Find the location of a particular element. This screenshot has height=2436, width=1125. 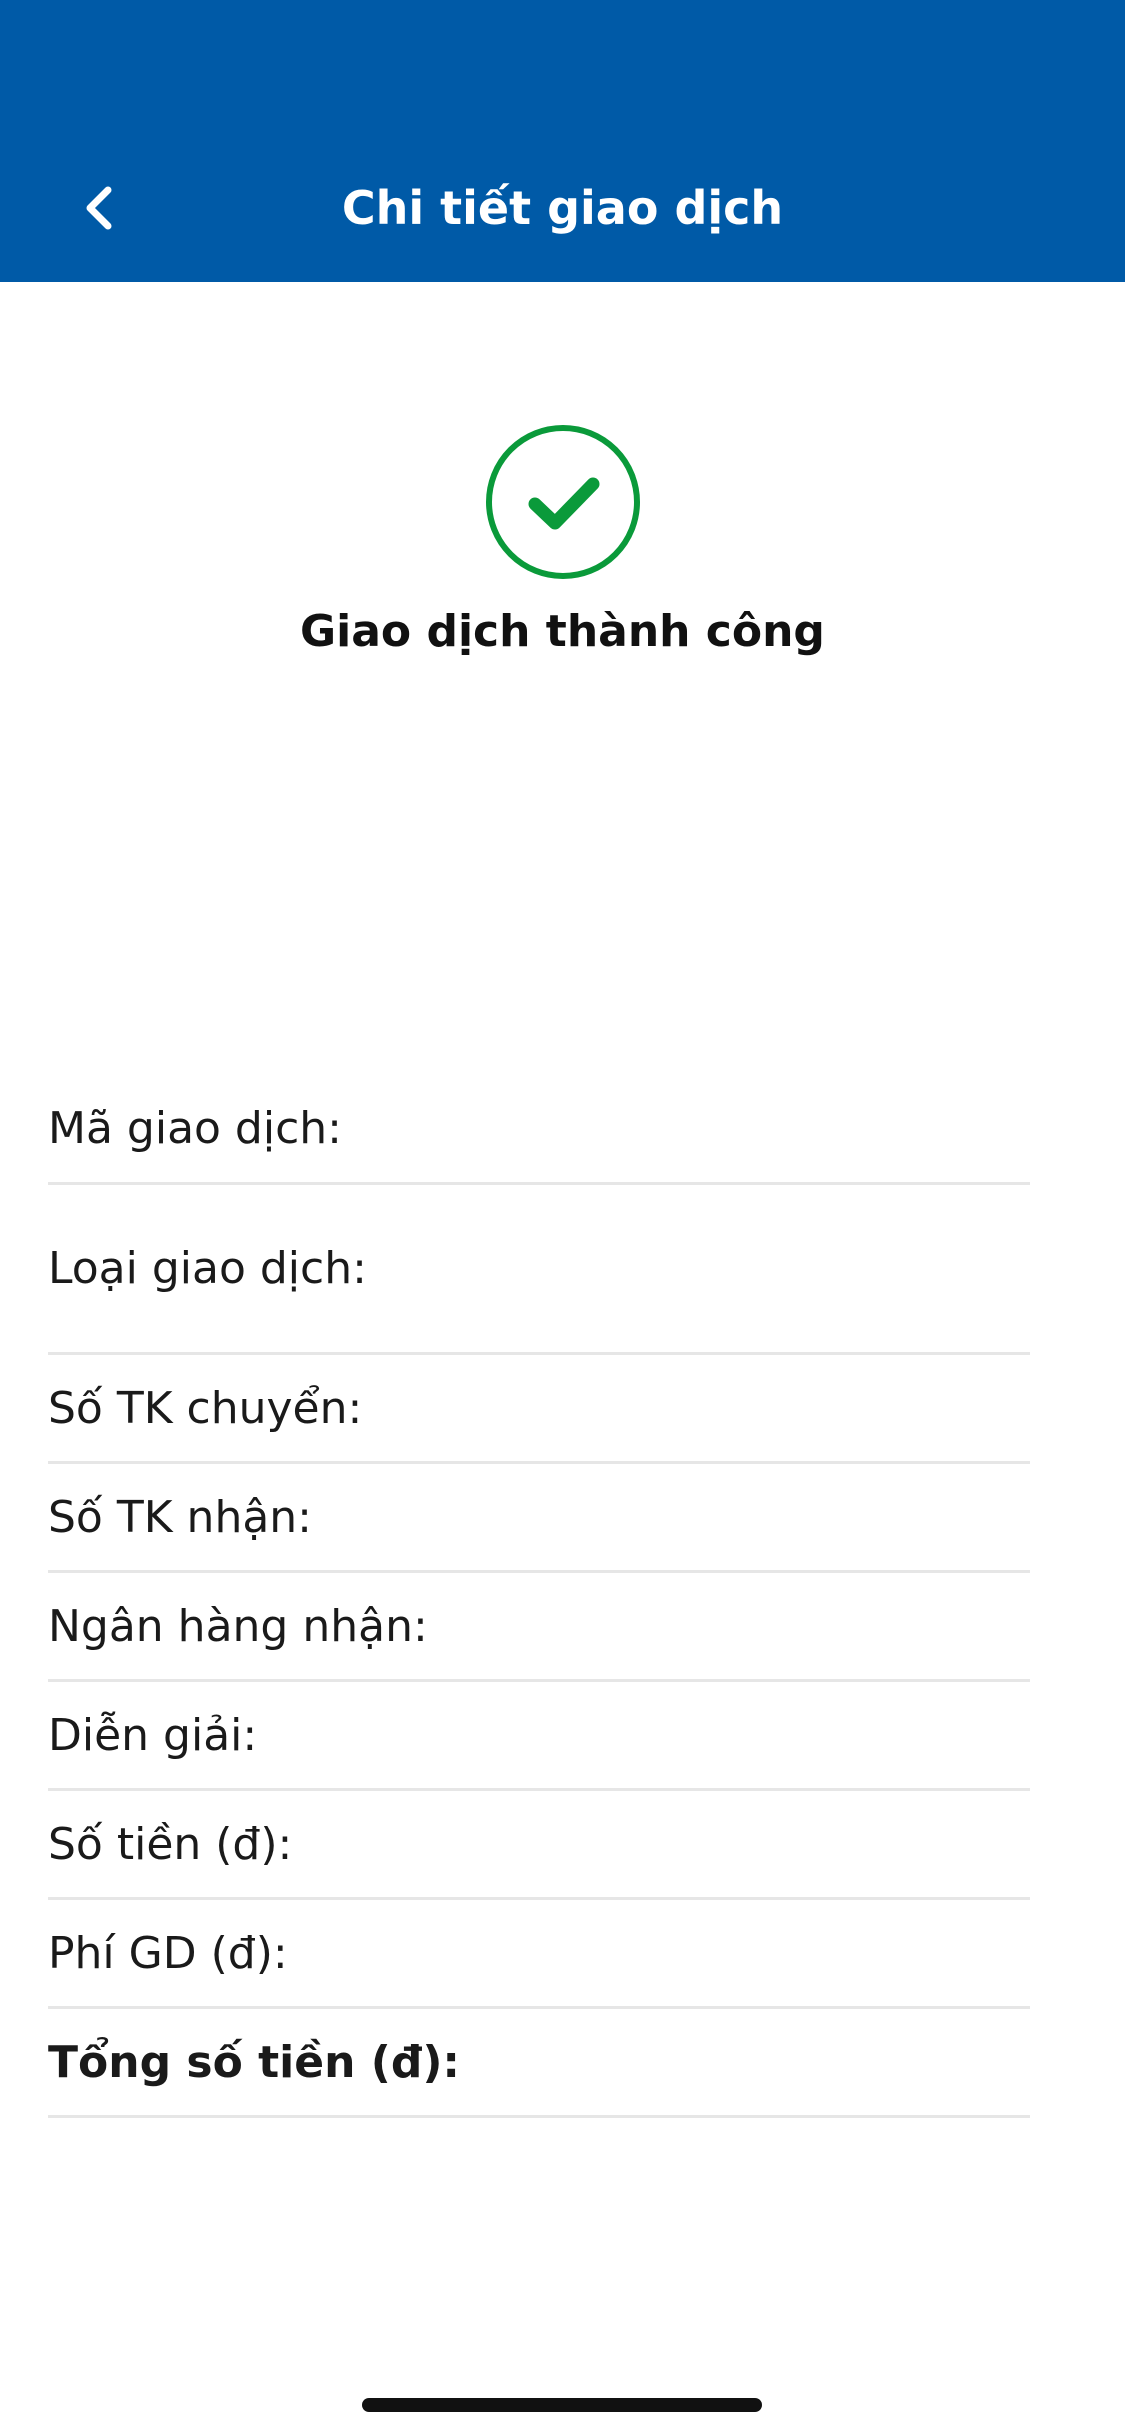

detail-label: Số TK nhận: is located at coordinates (180, 1517).